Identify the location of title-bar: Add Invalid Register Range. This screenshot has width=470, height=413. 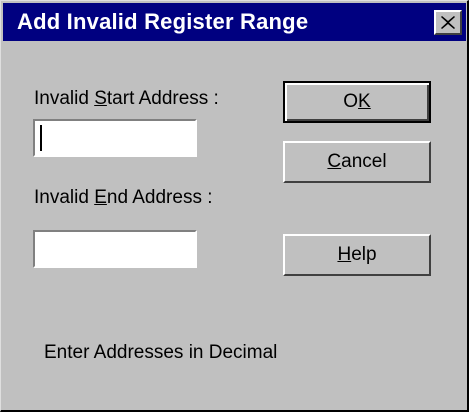
(234, 22).